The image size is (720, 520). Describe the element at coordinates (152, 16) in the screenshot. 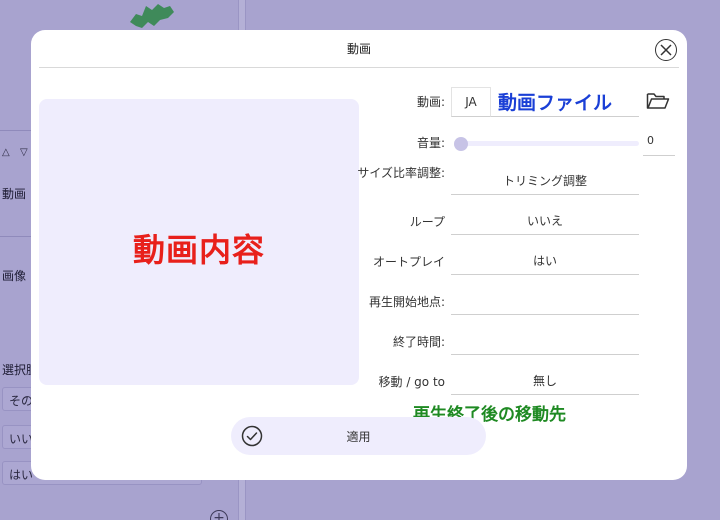

I see `hokkaido-map-shape` at that location.